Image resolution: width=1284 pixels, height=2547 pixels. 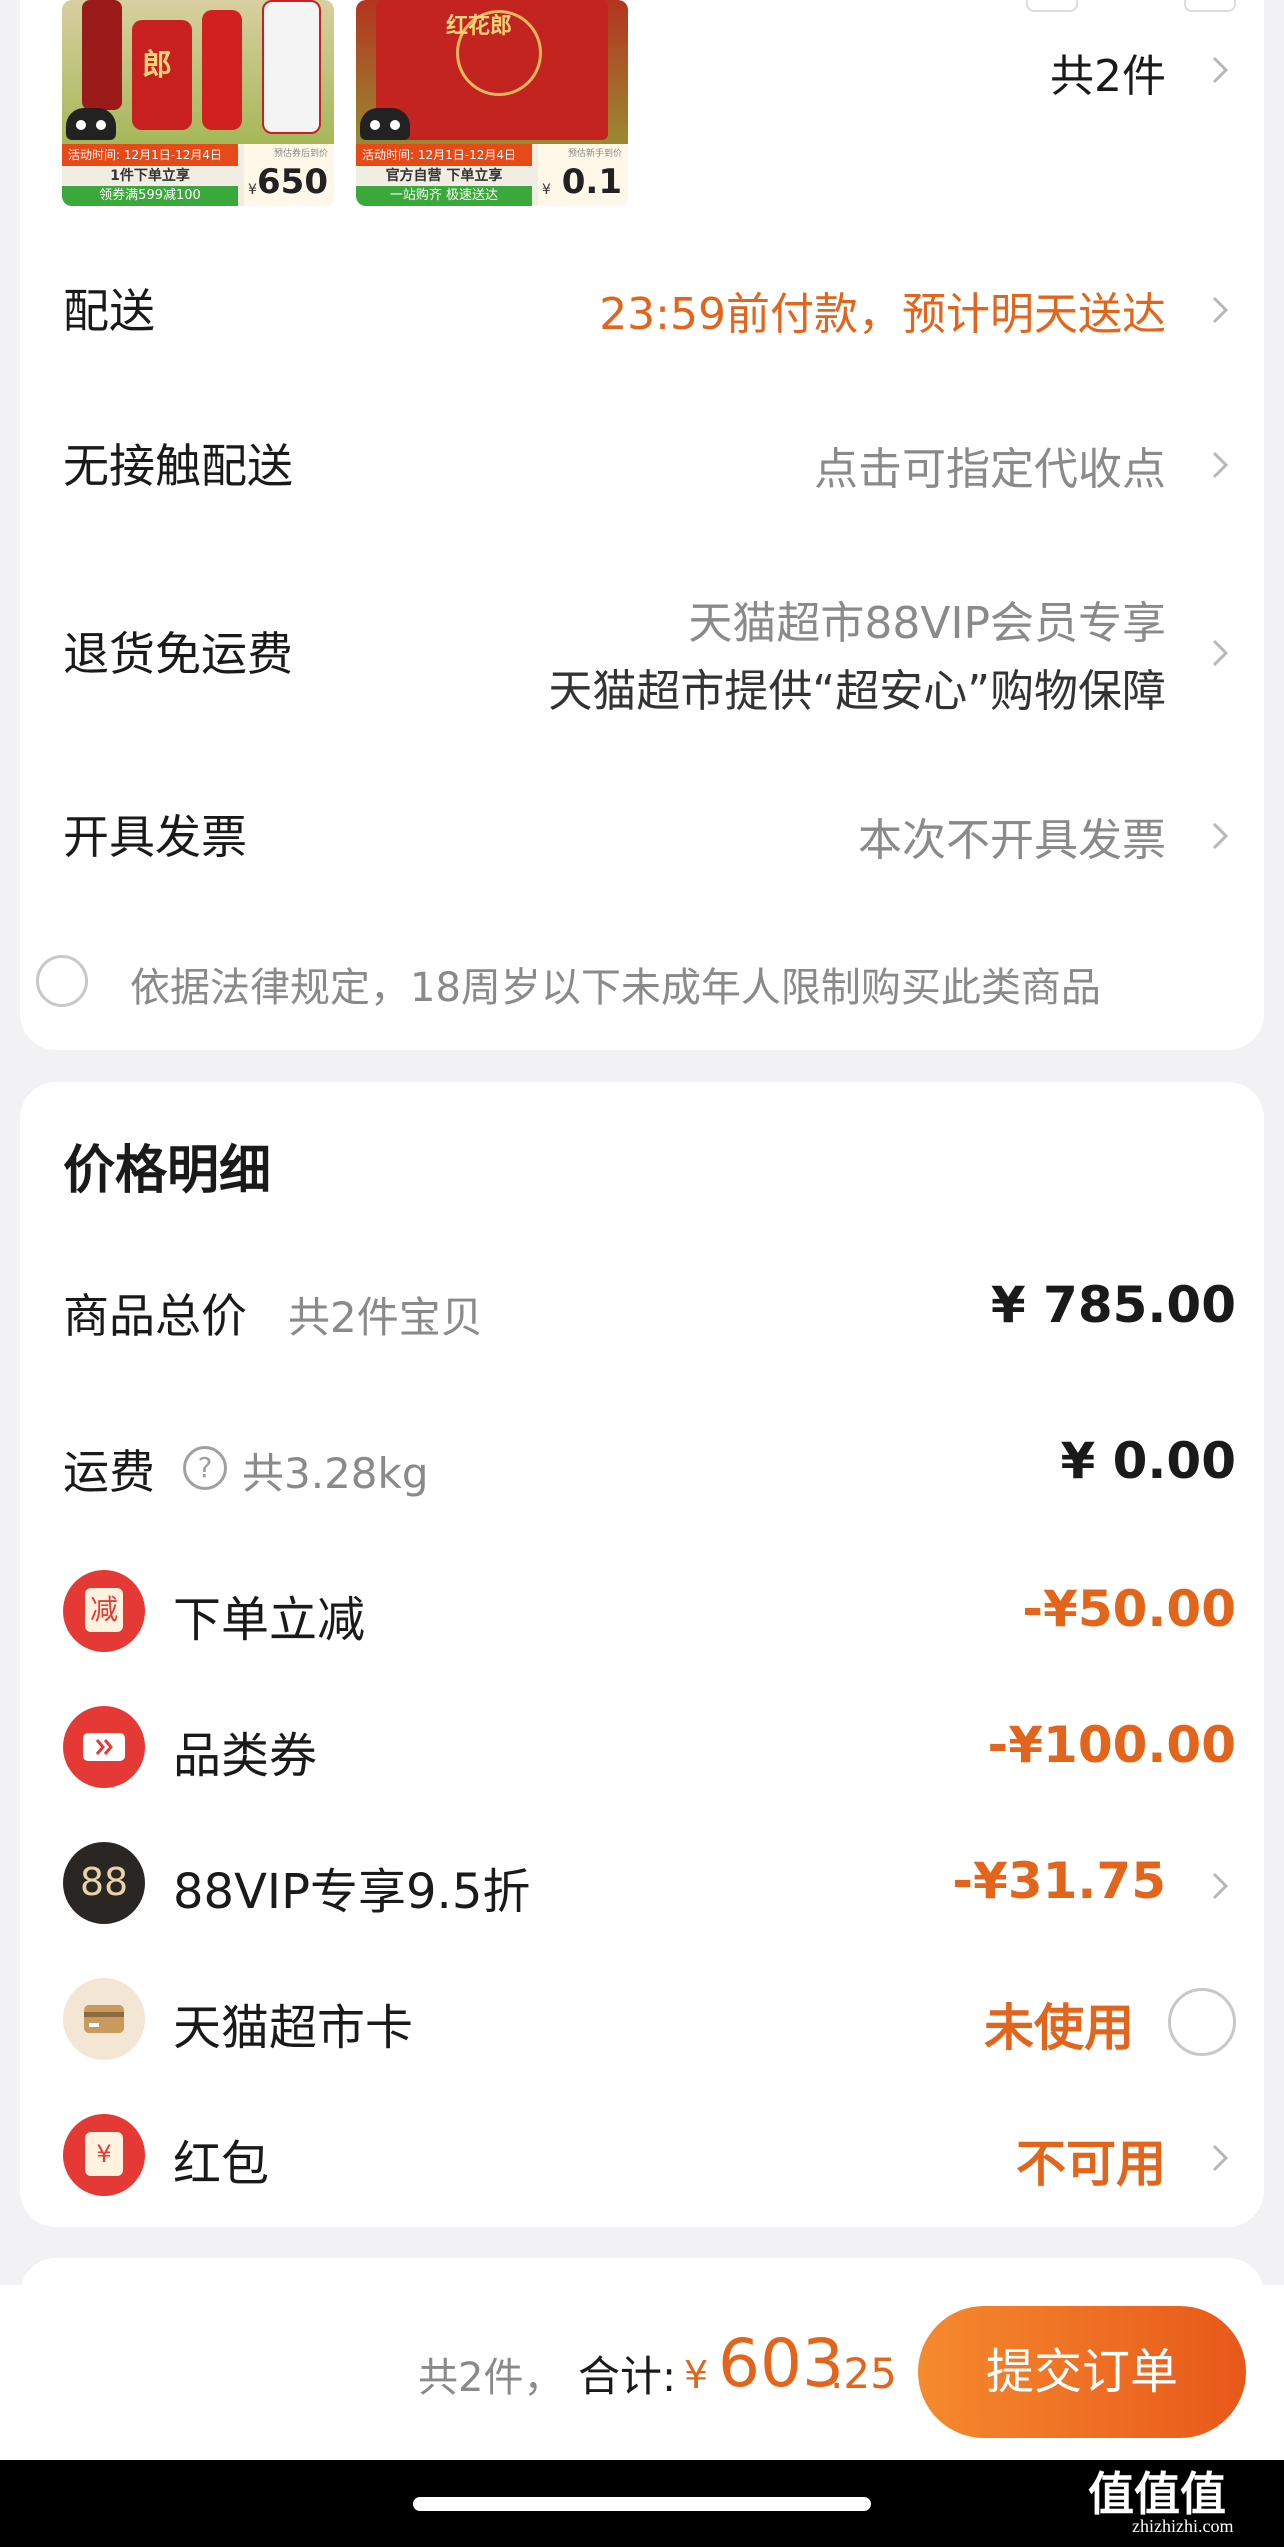 What do you see at coordinates (1112, 1745) in the screenshot?
I see `category-coupon-value: -¥100.00` at bounding box center [1112, 1745].